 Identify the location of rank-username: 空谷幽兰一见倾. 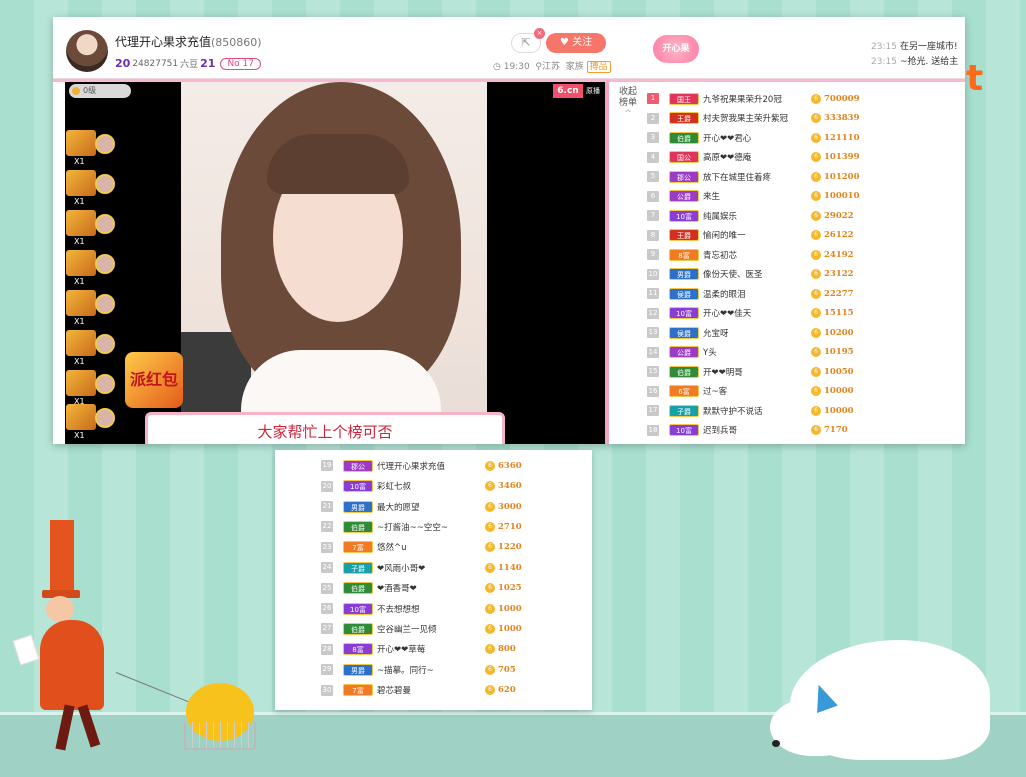
(431, 629).